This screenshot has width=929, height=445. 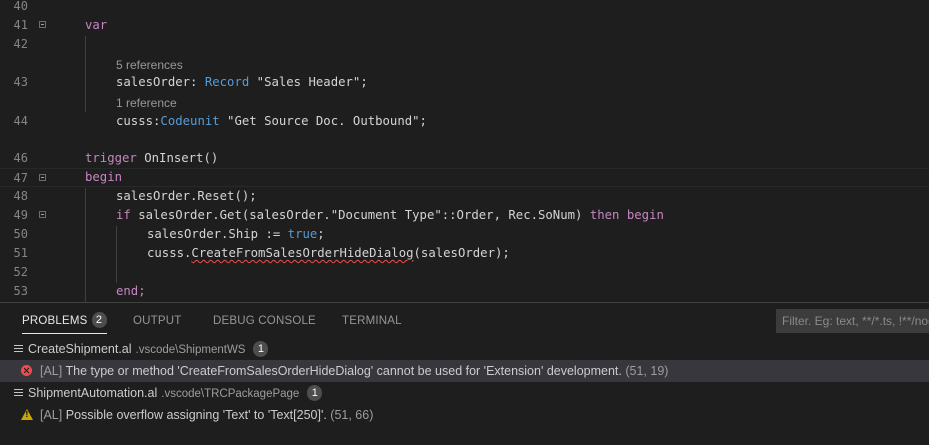 What do you see at coordinates (186, 196) in the screenshot?
I see `code-text: salesOrder.Reset();` at bounding box center [186, 196].